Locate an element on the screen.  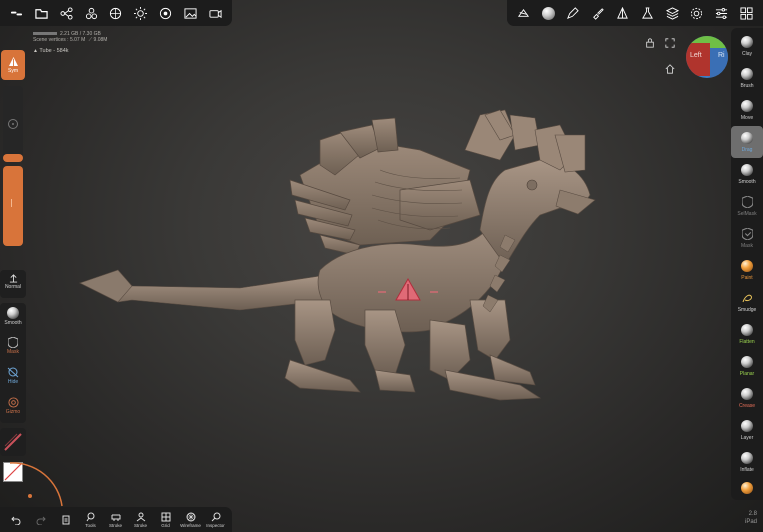
tool-inflate: Inflate is located at coordinates (747, 462).